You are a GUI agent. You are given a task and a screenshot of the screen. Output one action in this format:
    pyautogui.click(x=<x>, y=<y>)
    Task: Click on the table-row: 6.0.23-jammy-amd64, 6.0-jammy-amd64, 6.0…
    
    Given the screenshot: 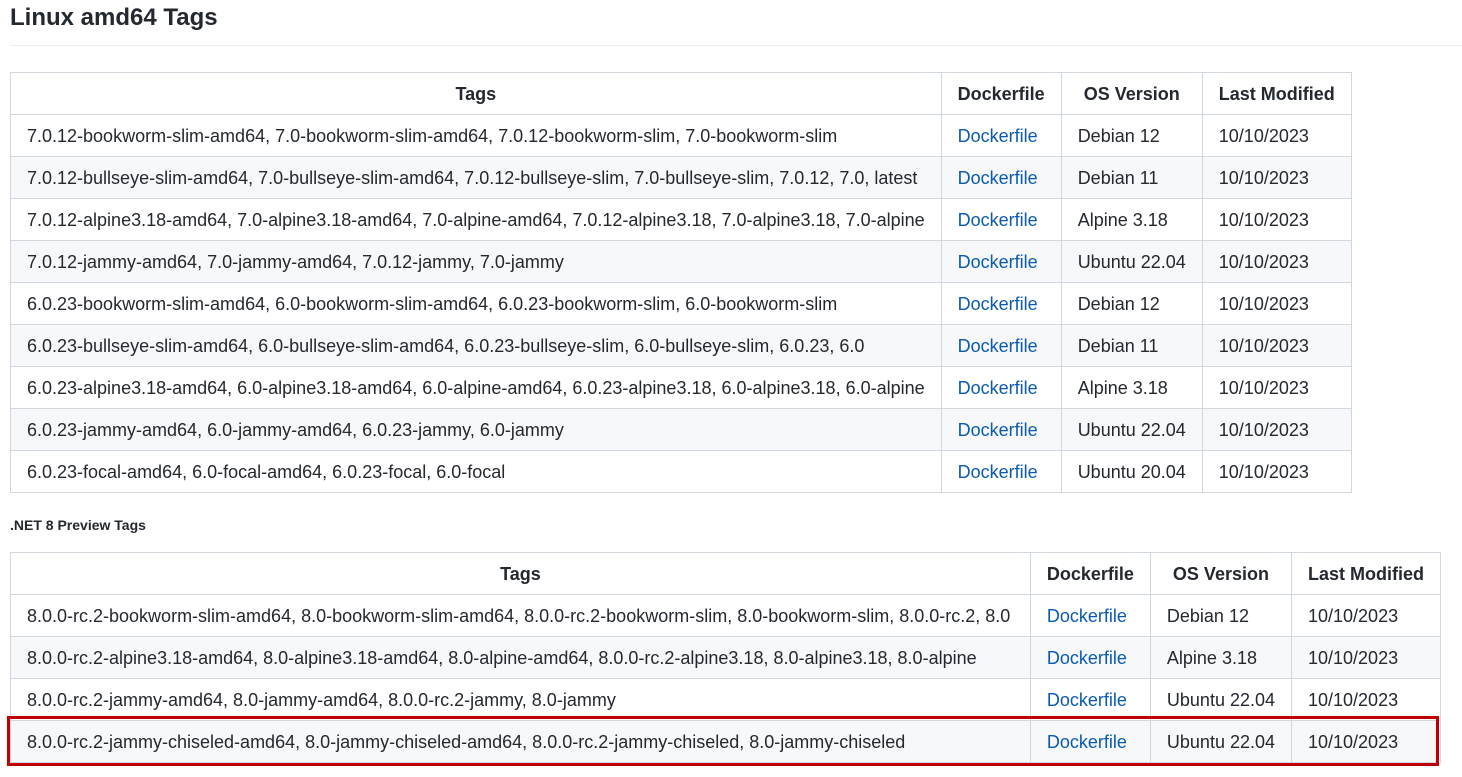 What is the action you would take?
    pyautogui.click(x=681, y=429)
    